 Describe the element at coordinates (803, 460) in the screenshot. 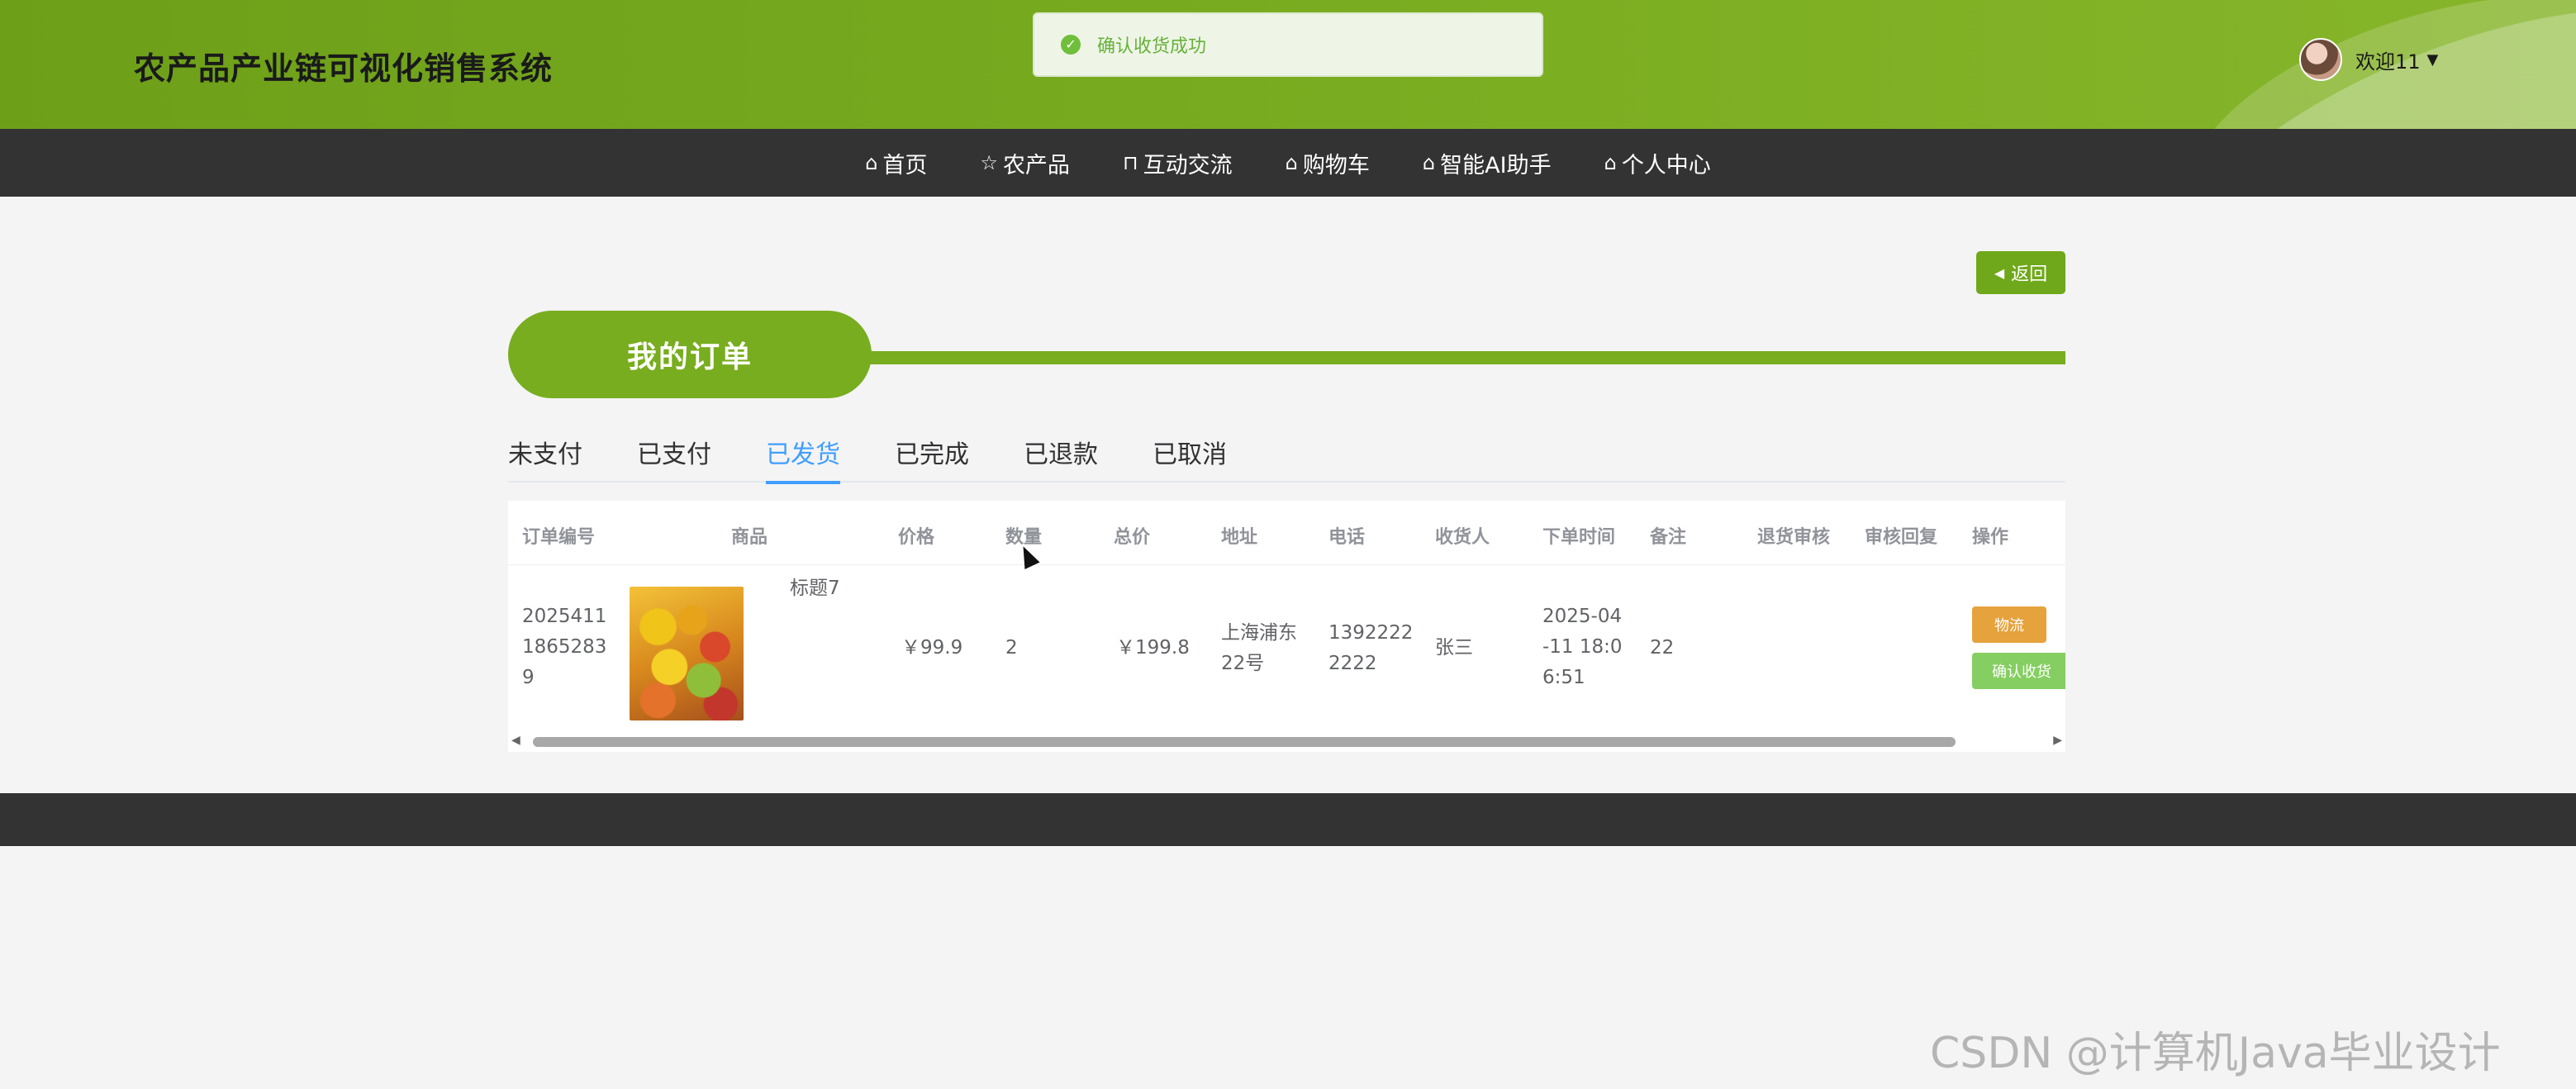

I see `tab-shipped: 已发货` at that location.